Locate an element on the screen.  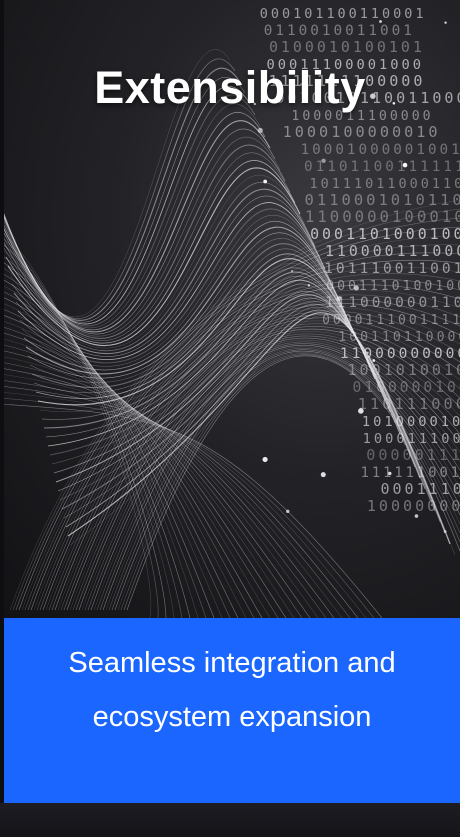
svg-text: 000101100110001 is located at coordinates (343, 14).